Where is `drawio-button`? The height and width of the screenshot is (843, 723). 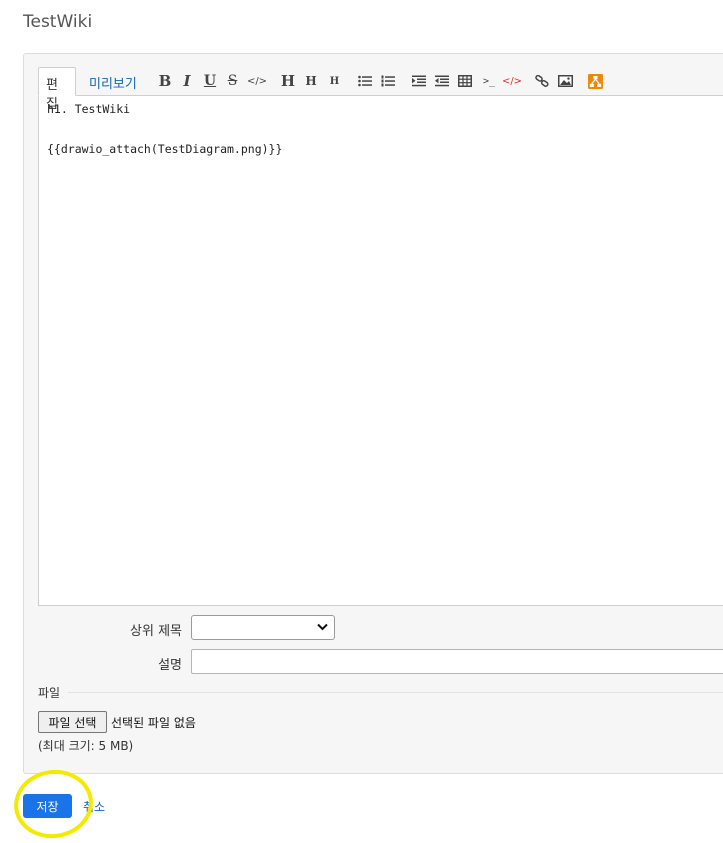 drawio-button is located at coordinates (595, 81).